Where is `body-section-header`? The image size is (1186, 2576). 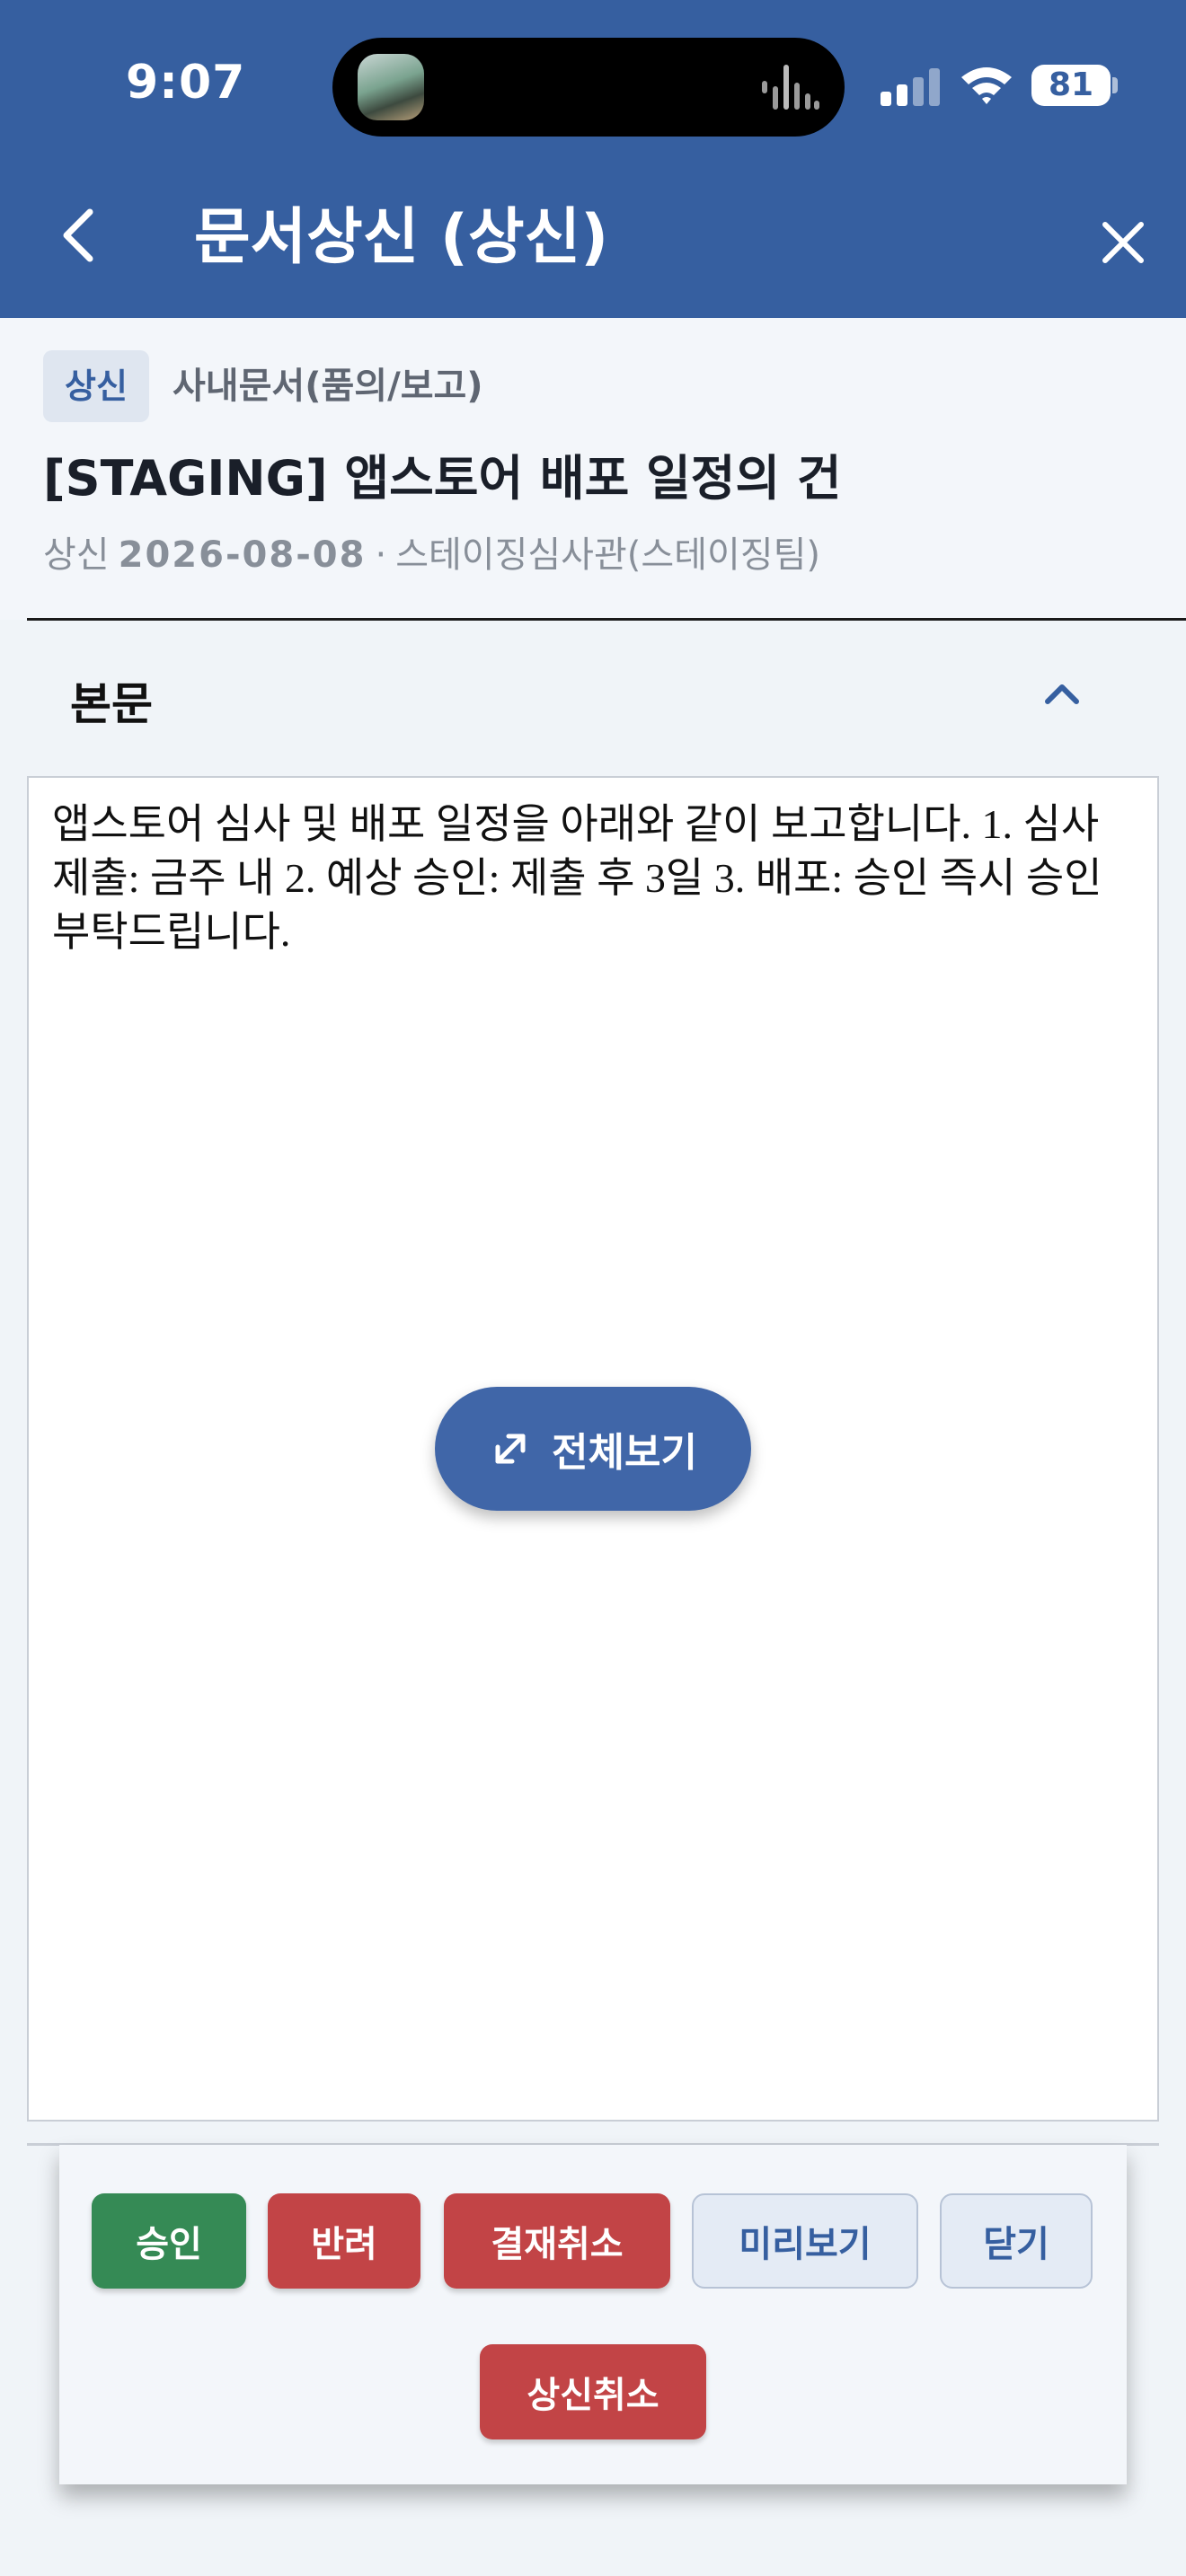
body-section-header is located at coordinates (593, 698).